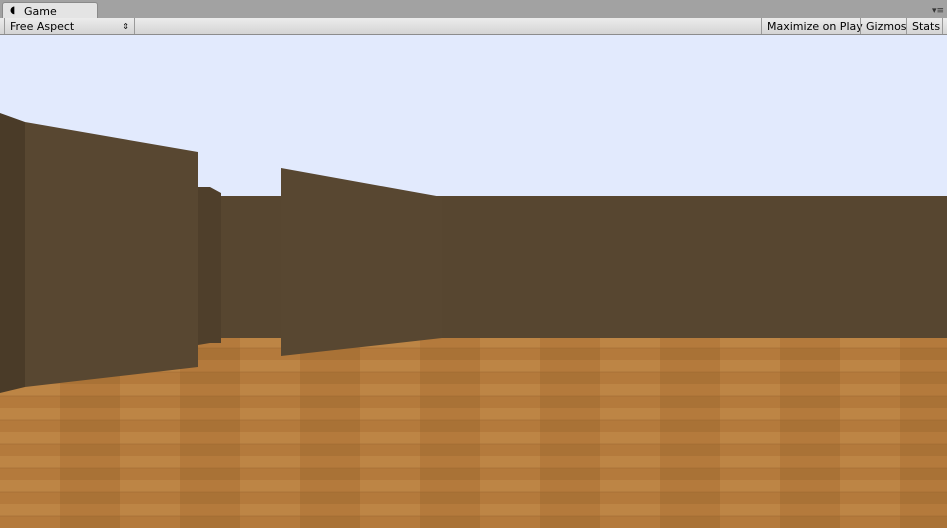  What do you see at coordinates (111, 254) in the screenshot?
I see `left-wall` at bounding box center [111, 254].